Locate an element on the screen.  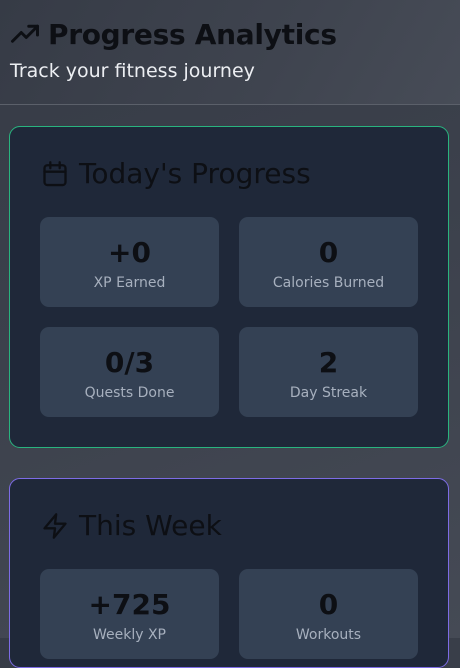
calories-burned-stat: 0 Calories Burned is located at coordinates (328, 262).